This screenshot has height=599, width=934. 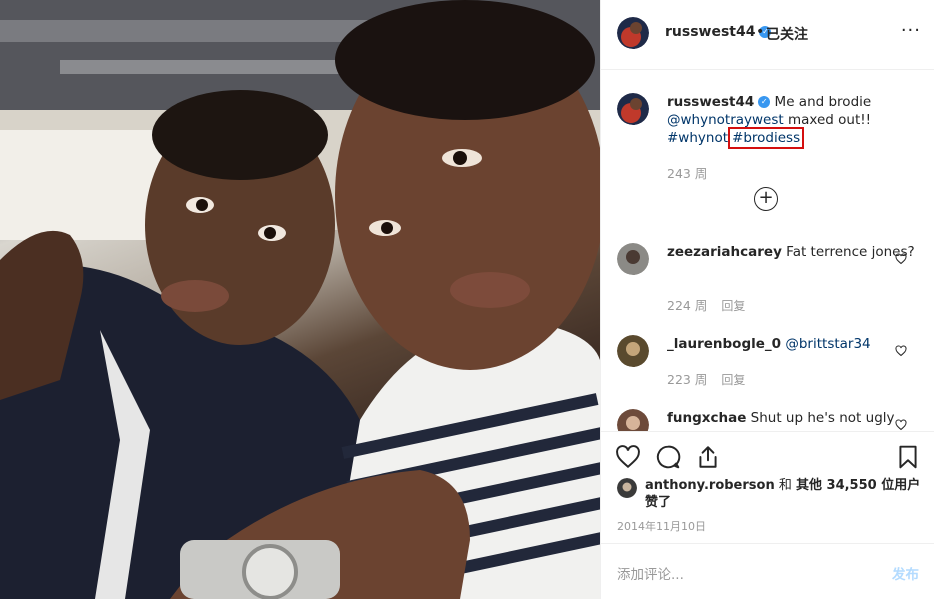 What do you see at coordinates (708, 457) in the screenshot?
I see `share-icon` at bounding box center [708, 457].